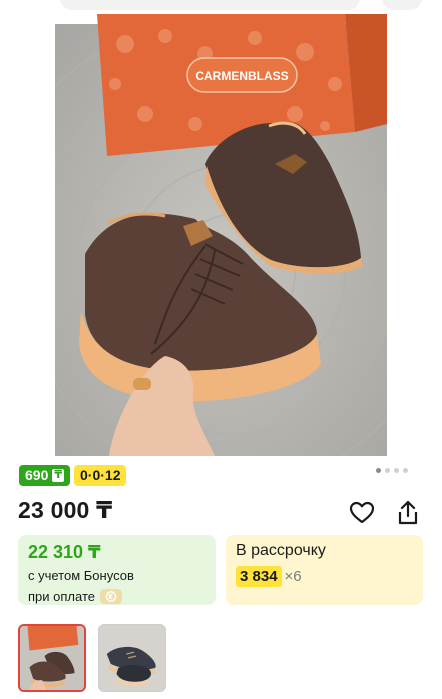  I want to click on share-button, so click(408, 513).